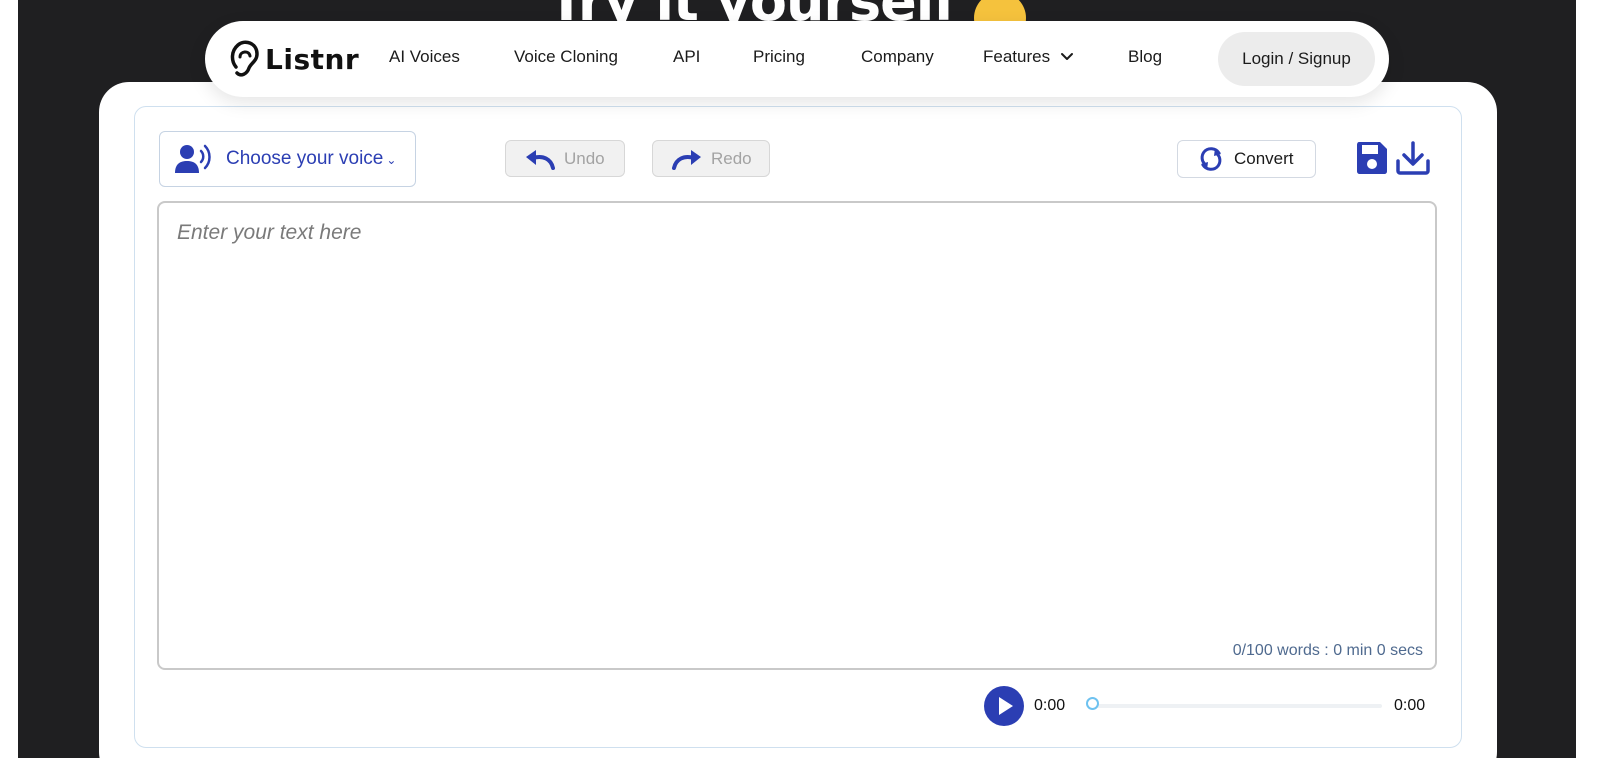 The height and width of the screenshot is (782, 1600). Describe the element at coordinates (312, 59) in the screenshot. I see `brand-name: Listnr` at that location.